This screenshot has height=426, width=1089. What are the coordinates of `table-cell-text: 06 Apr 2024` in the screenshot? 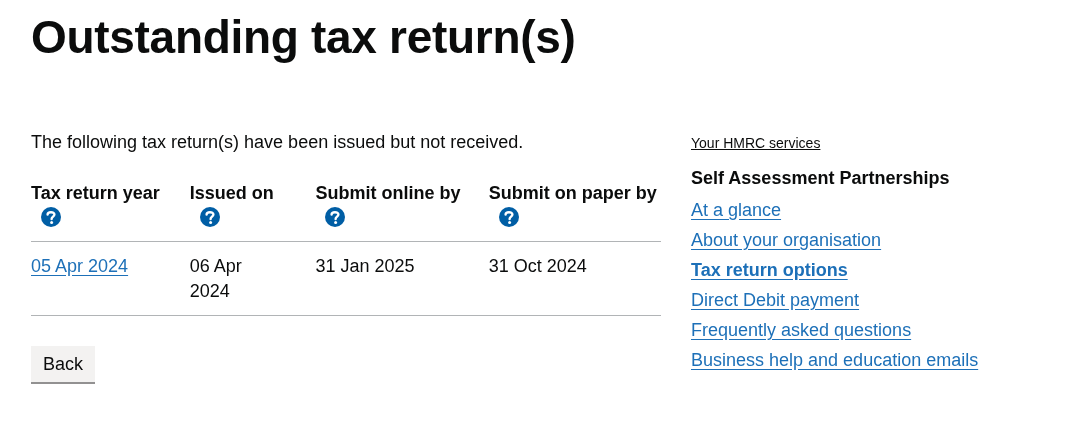 It's located at (216, 279).